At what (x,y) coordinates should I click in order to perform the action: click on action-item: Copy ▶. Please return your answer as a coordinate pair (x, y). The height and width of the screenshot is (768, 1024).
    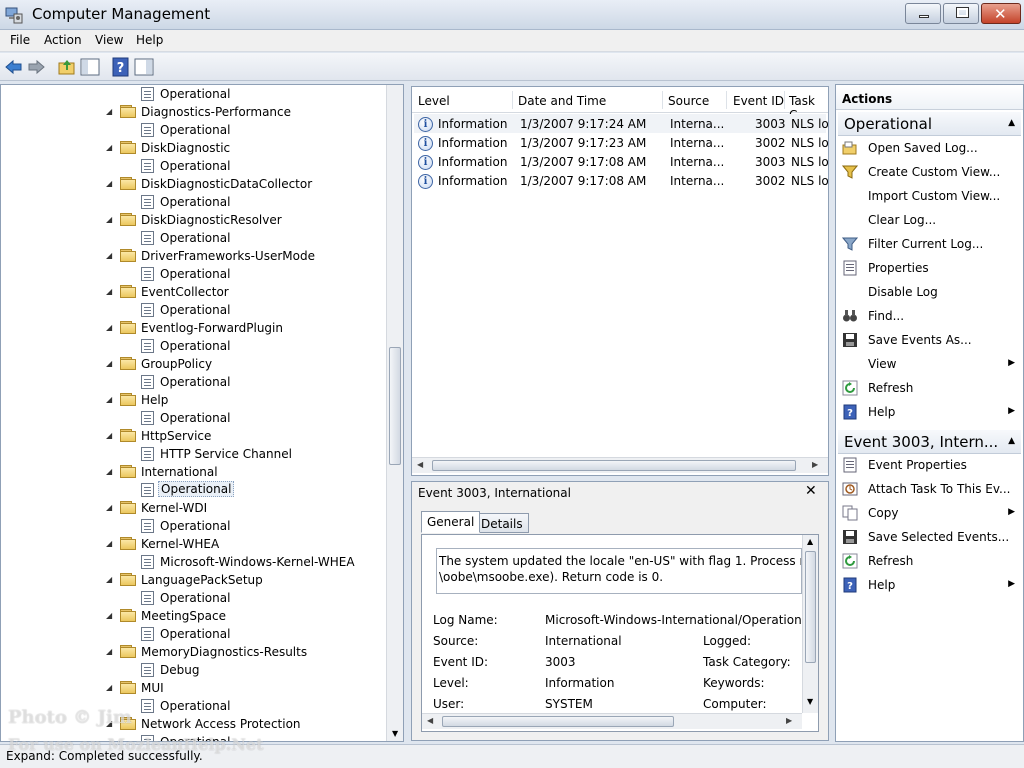
    Looking at the image, I should click on (929, 513).